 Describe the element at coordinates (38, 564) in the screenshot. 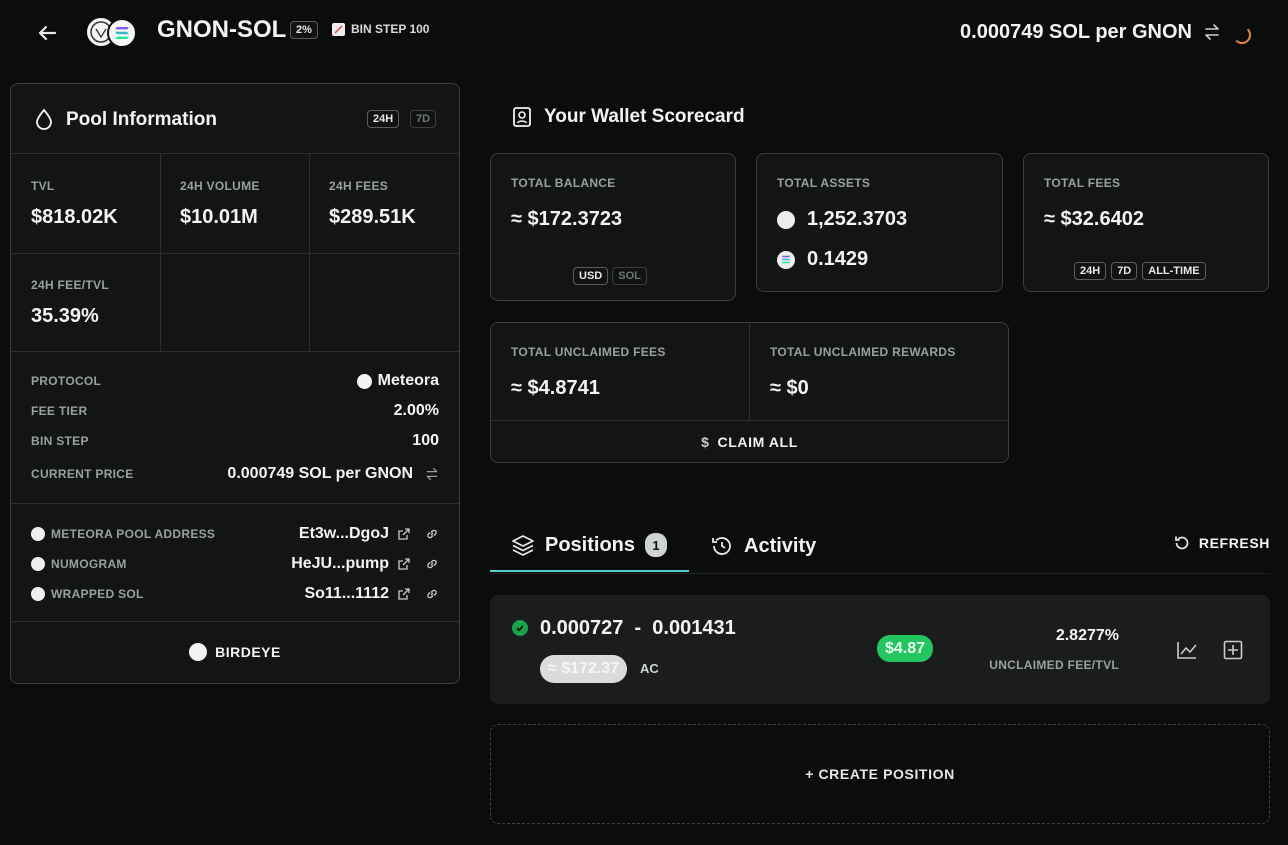

I see `numogram-logo-icon` at that location.